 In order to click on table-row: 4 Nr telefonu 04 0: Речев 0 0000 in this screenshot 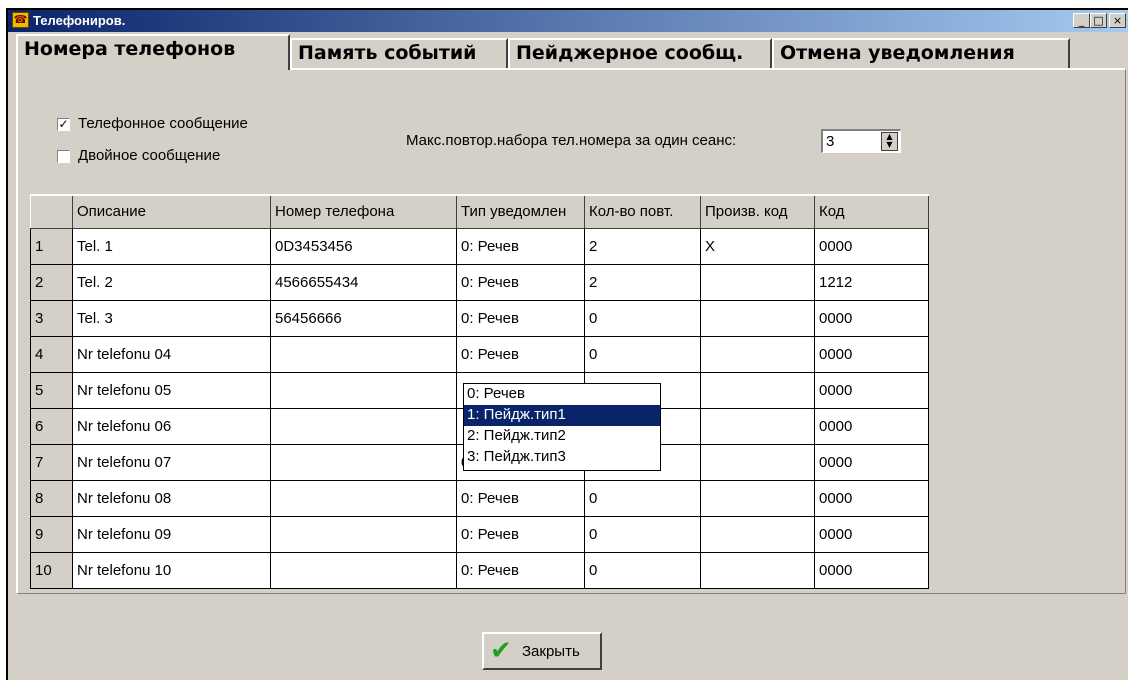, I will do `click(479, 354)`.